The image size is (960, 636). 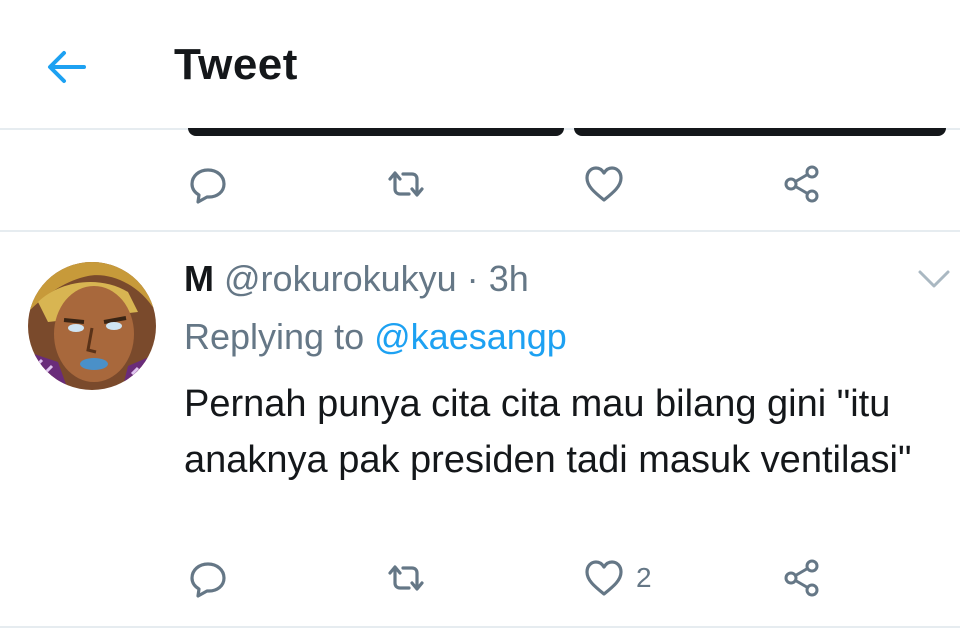 I want to click on bottom-divider, so click(x=480, y=627).